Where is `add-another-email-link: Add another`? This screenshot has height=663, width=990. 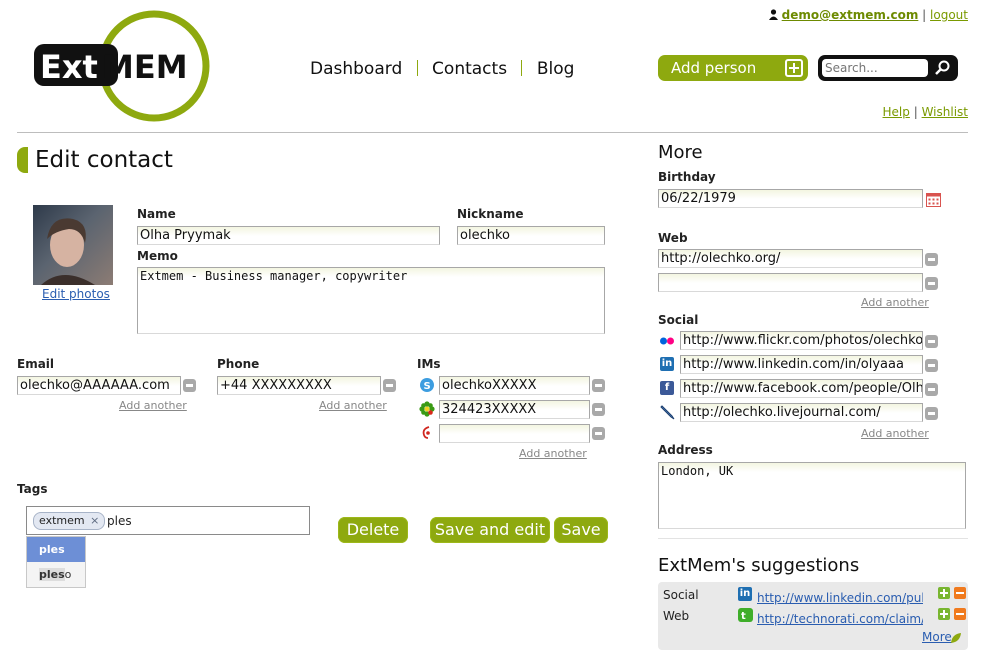 add-another-email-link: Add another is located at coordinates (153, 405).